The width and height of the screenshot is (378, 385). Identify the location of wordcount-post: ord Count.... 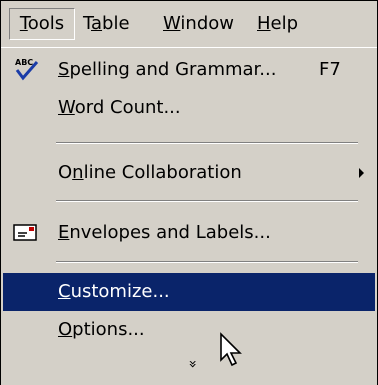
(127, 107).